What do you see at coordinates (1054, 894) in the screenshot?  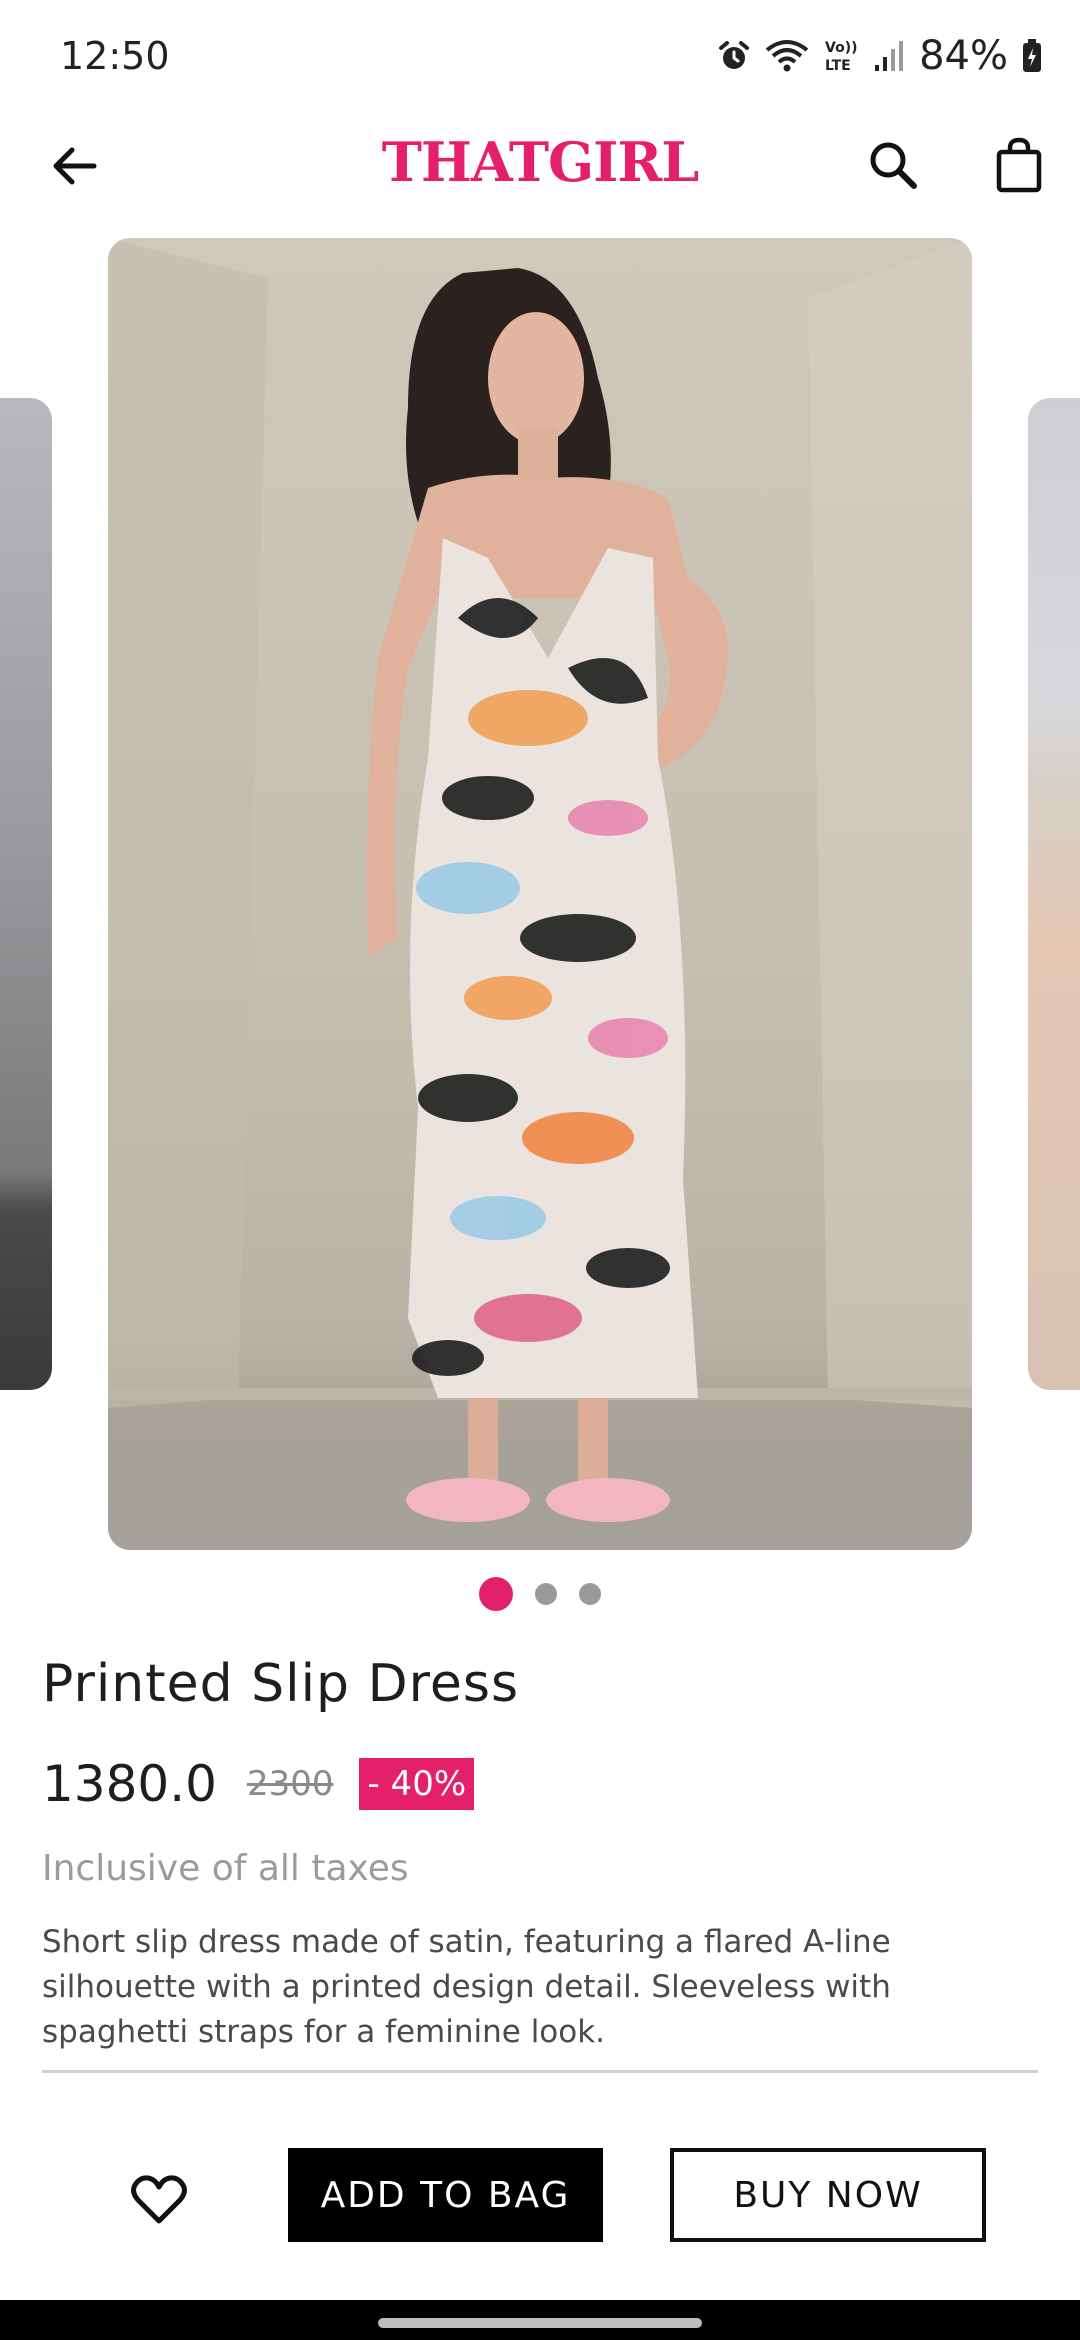 I see `next-product-image` at bounding box center [1054, 894].